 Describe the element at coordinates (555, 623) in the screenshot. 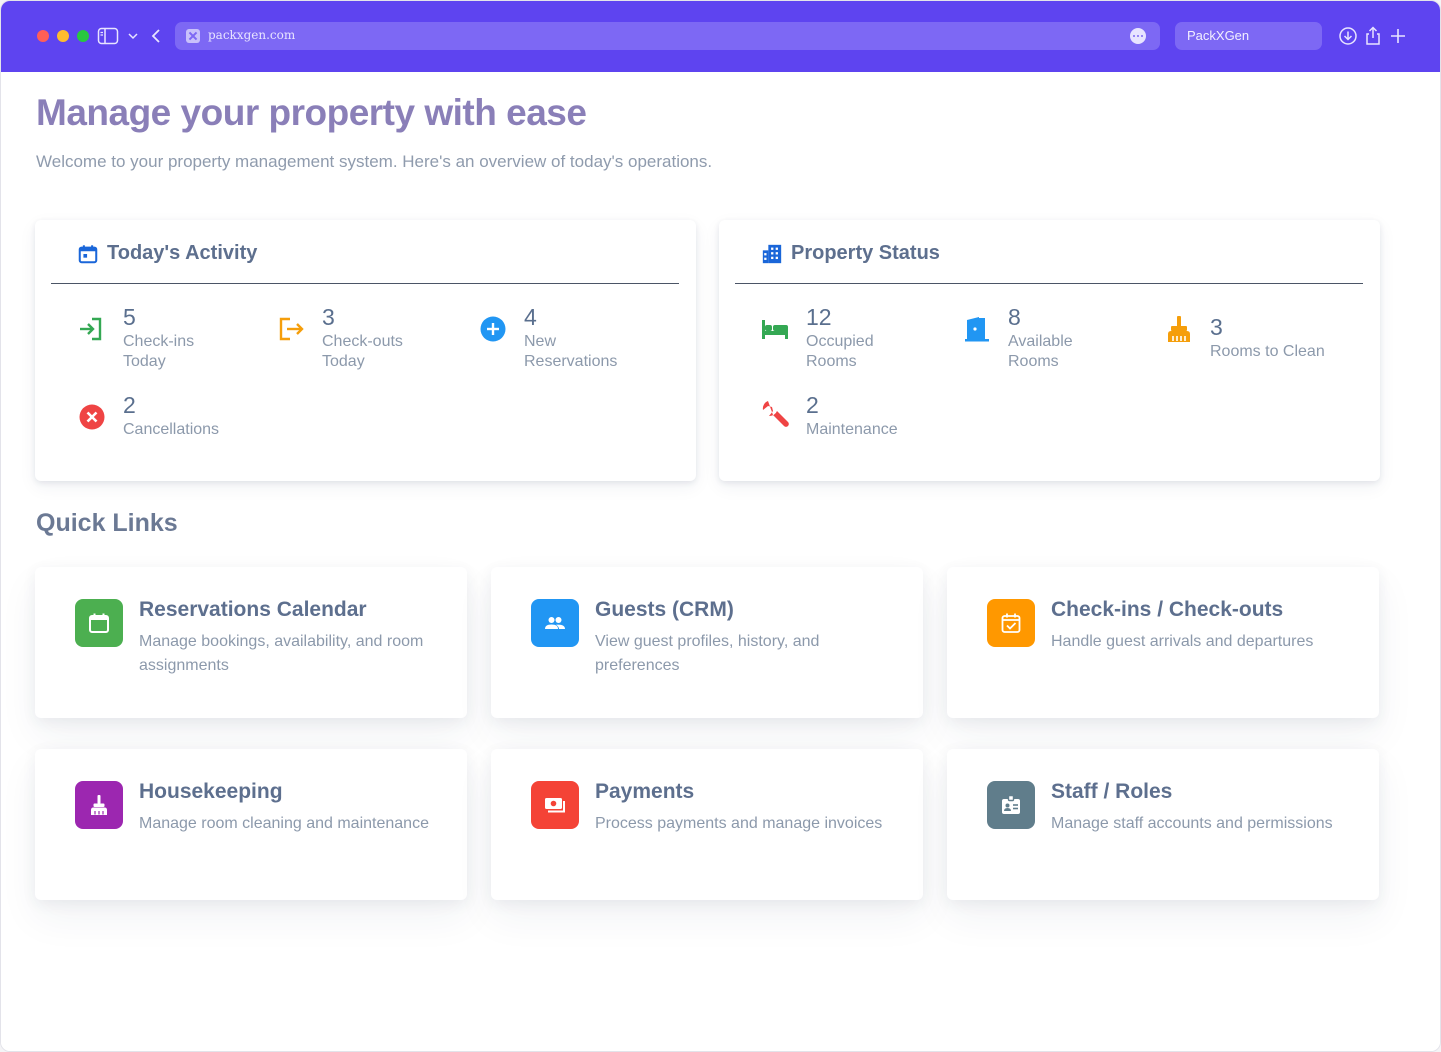

I see `people-icon` at that location.